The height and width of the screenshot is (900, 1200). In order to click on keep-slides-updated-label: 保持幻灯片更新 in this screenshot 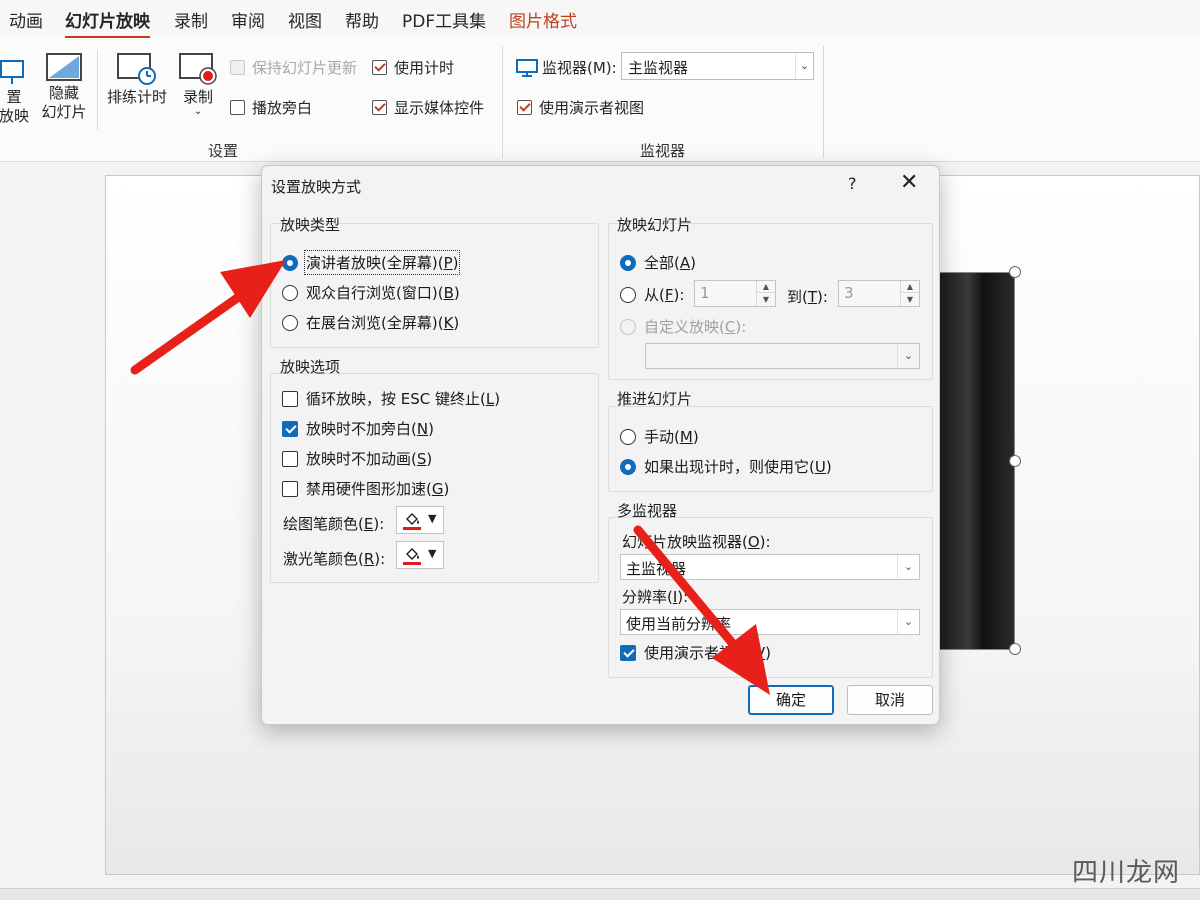, I will do `click(305, 68)`.